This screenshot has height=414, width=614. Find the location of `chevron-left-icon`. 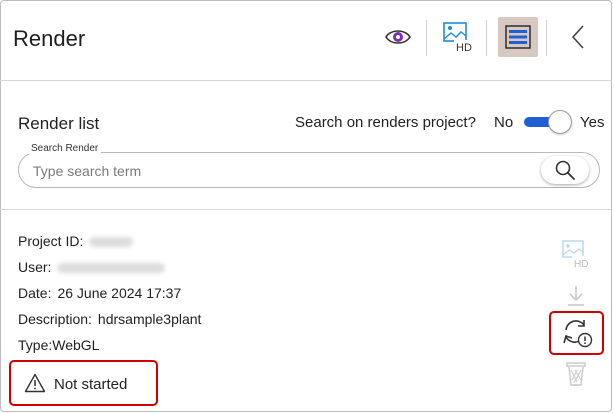

chevron-left-icon is located at coordinates (577, 37).